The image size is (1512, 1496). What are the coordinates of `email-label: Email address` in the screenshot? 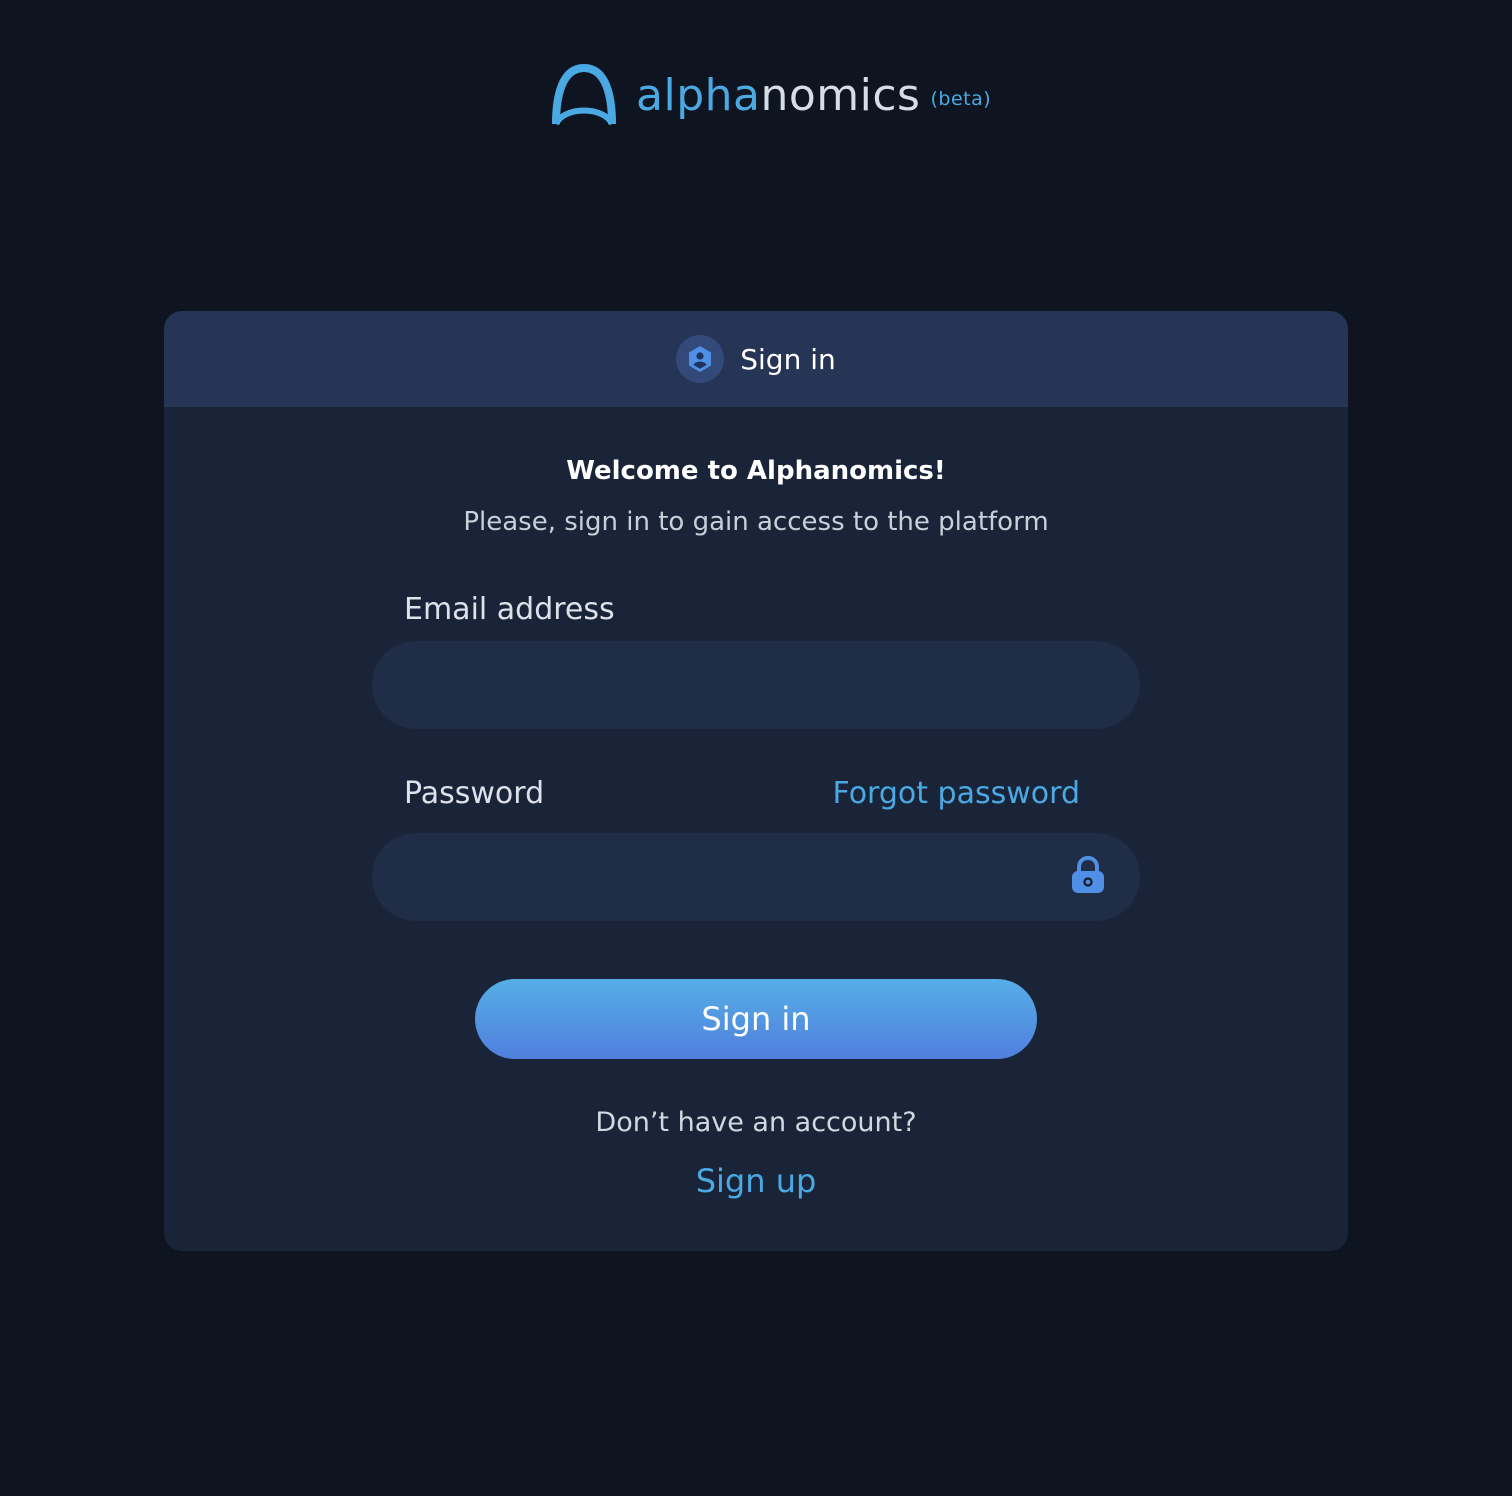 It's located at (509, 609).